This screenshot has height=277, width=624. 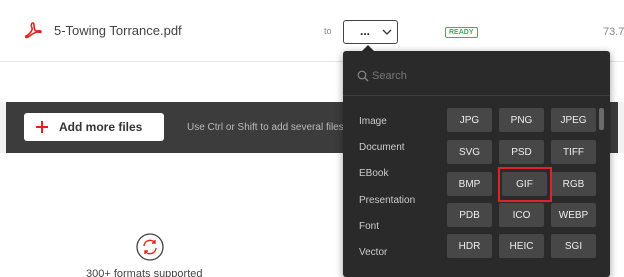 What do you see at coordinates (387, 32) in the screenshot?
I see `chevron-down-icon` at bounding box center [387, 32].